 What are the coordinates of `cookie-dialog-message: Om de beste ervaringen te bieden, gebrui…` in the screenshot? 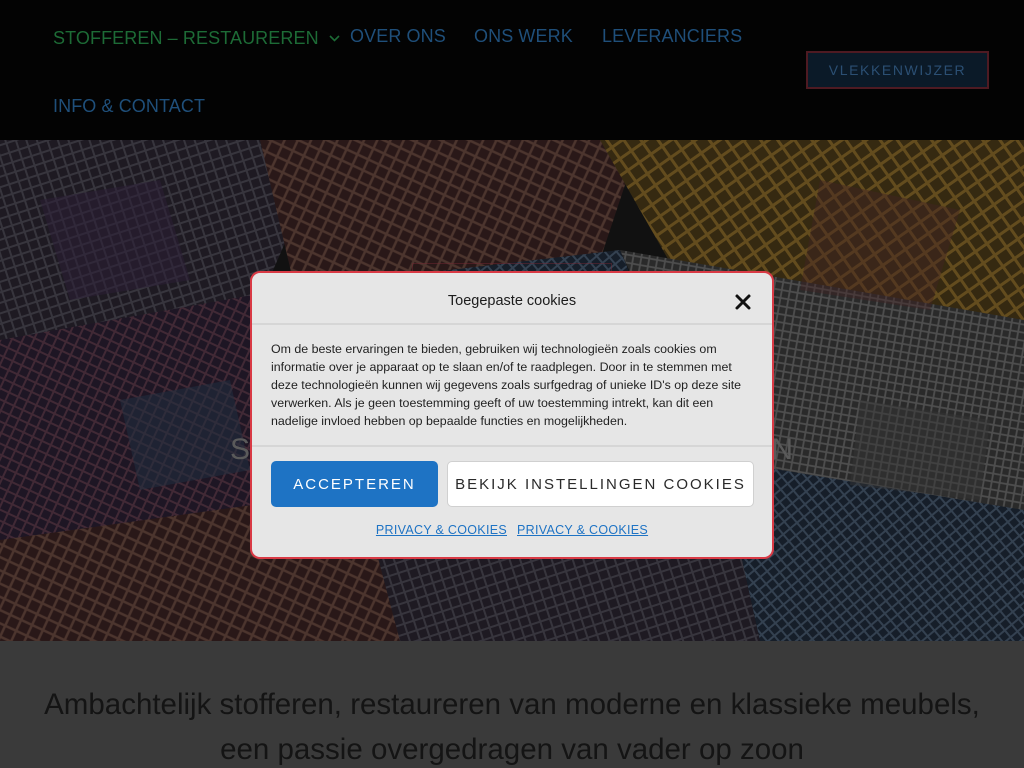 It's located at (506, 385).